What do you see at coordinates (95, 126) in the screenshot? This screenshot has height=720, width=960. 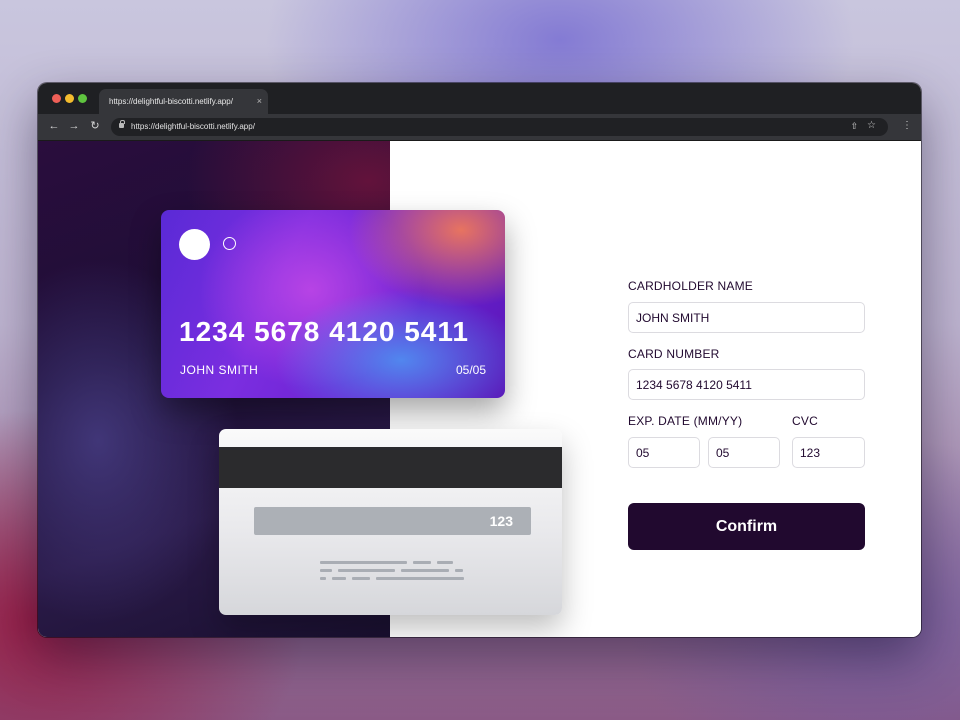 I see `reload-icon: ↻` at bounding box center [95, 126].